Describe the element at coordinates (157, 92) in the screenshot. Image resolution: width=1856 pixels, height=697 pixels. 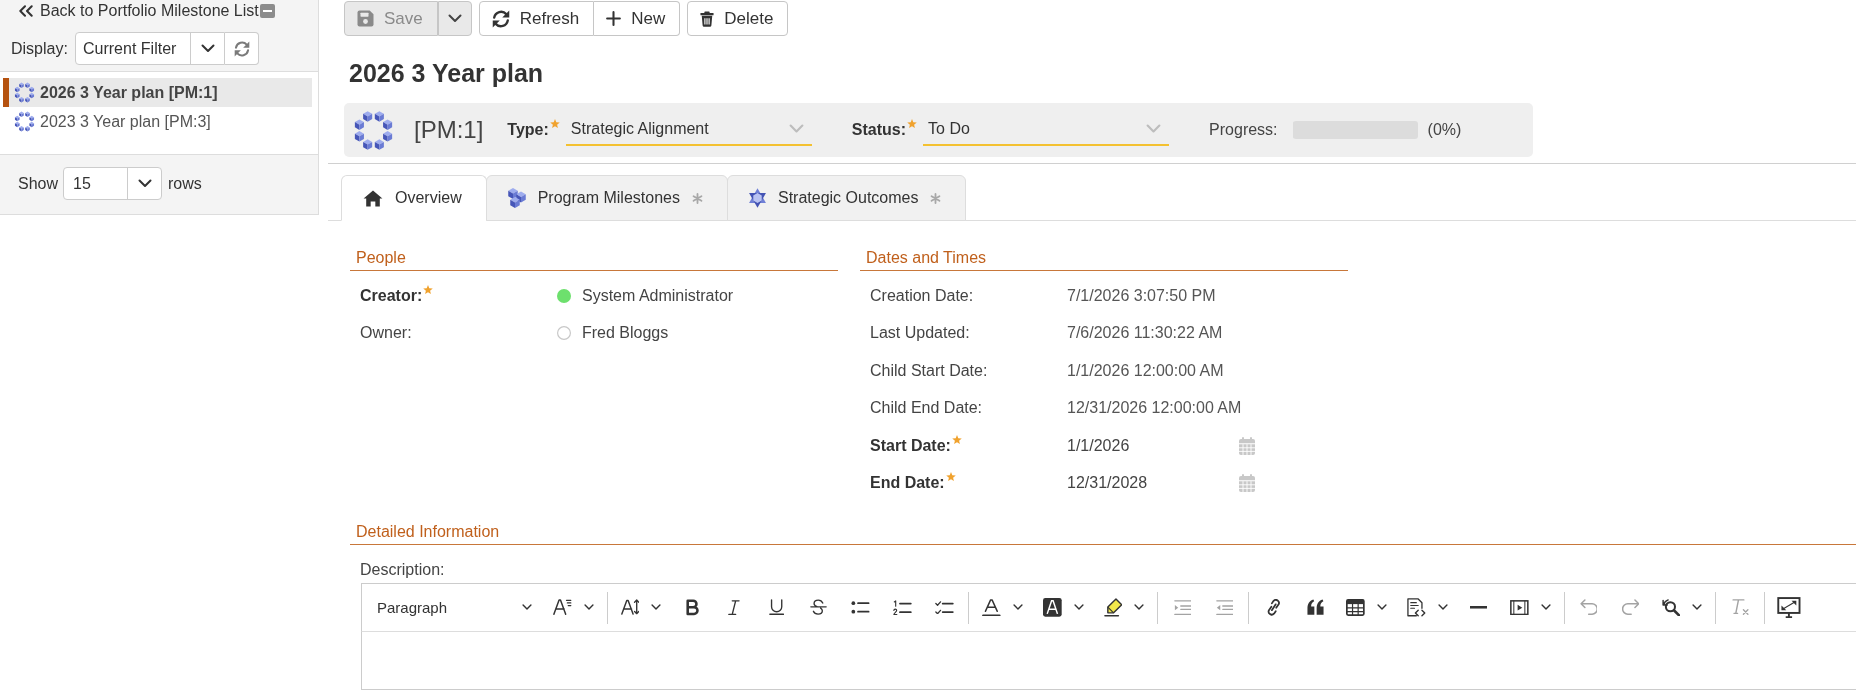
I see `list-item: 2026 3 Year plan [PM:1]` at that location.